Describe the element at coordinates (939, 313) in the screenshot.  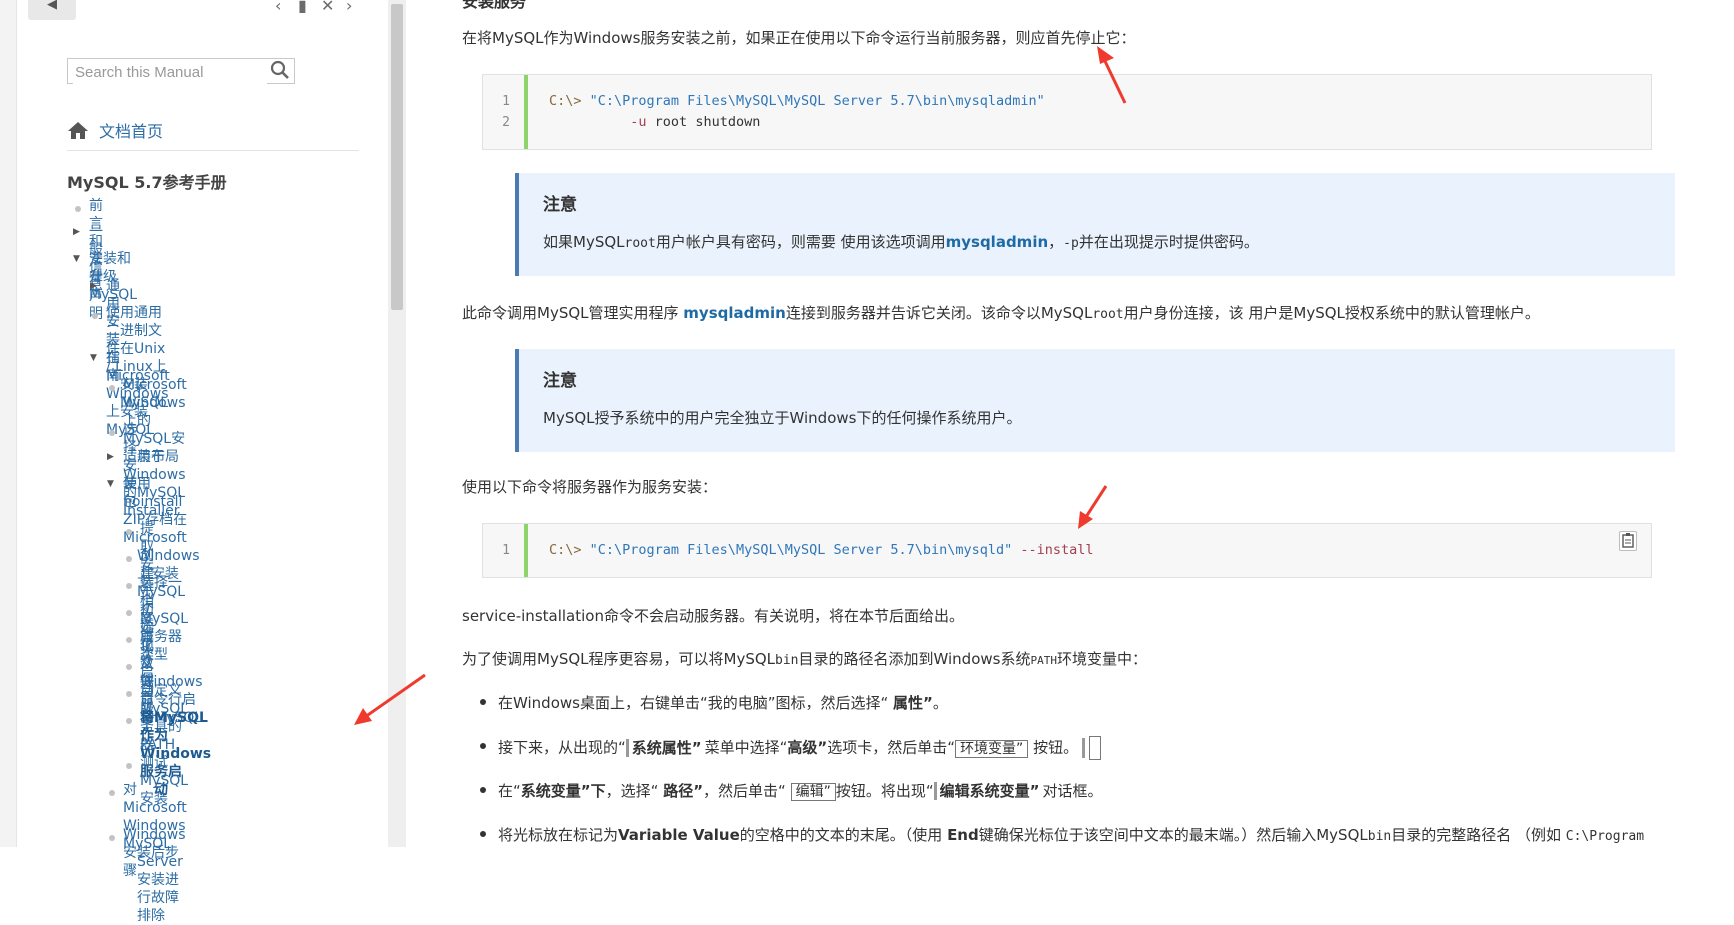
I see `text: 连接到服务器并告诉它关闭。该命令以MySQL` at that location.